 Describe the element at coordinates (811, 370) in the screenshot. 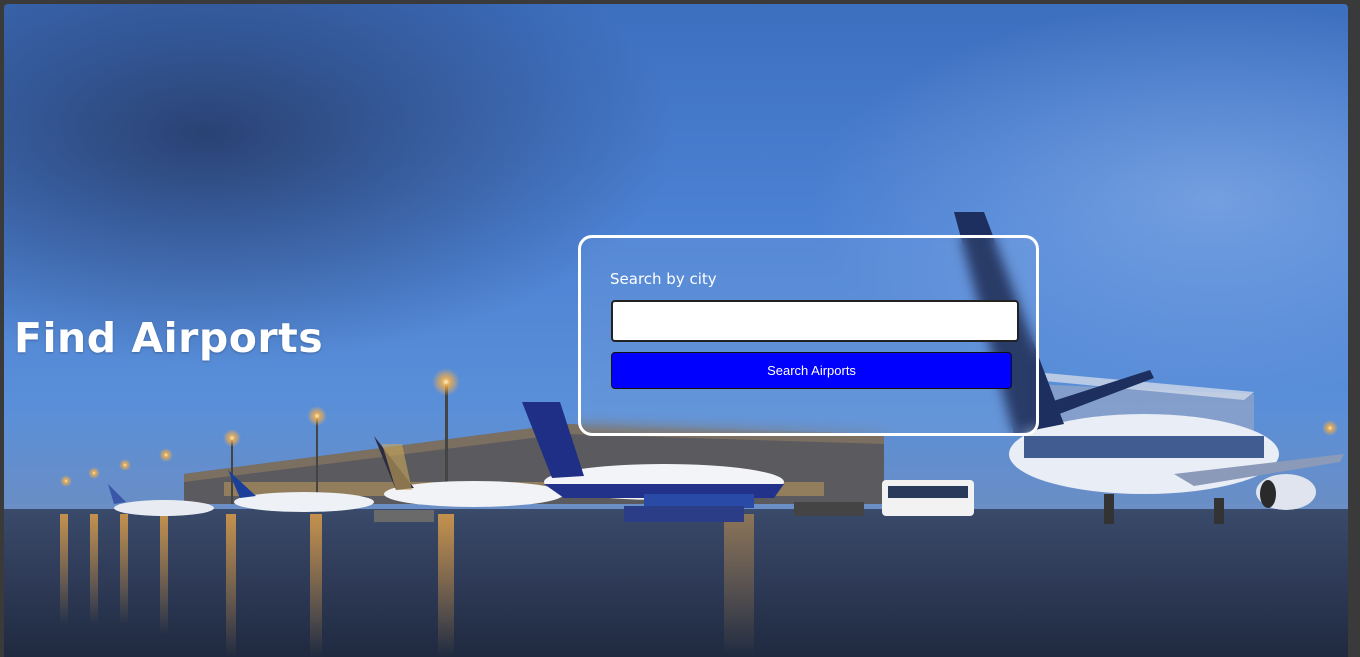

I see `search-airports-button: Search Airports` at that location.